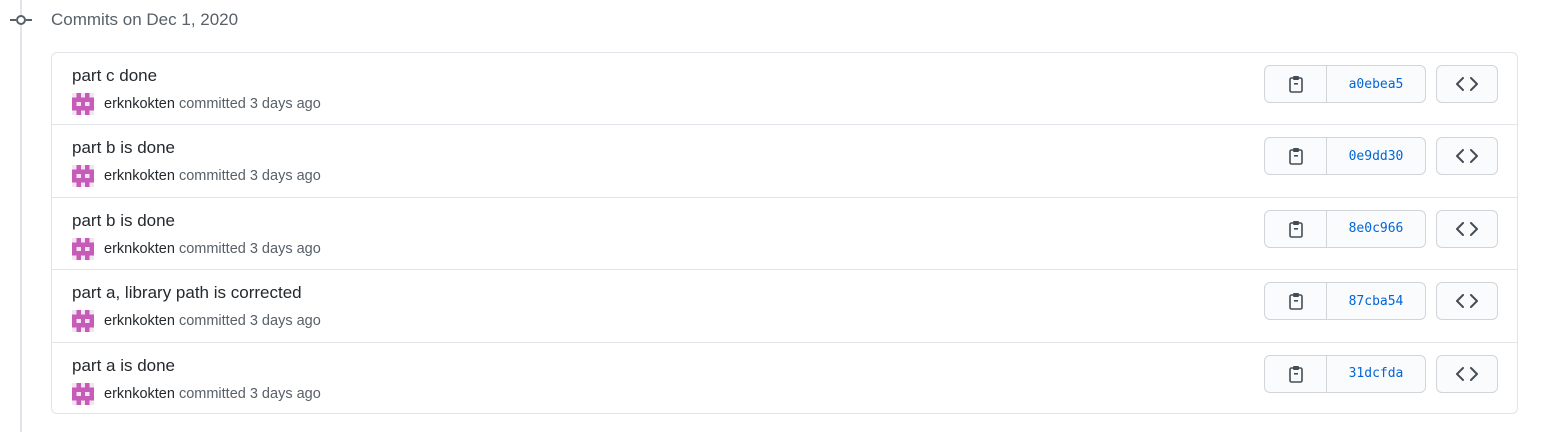 The image size is (1545, 432). What do you see at coordinates (300, 20) in the screenshot?
I see `commit-group-header: Commits on Dec 1, 2020` at bounding box center [300, 20].